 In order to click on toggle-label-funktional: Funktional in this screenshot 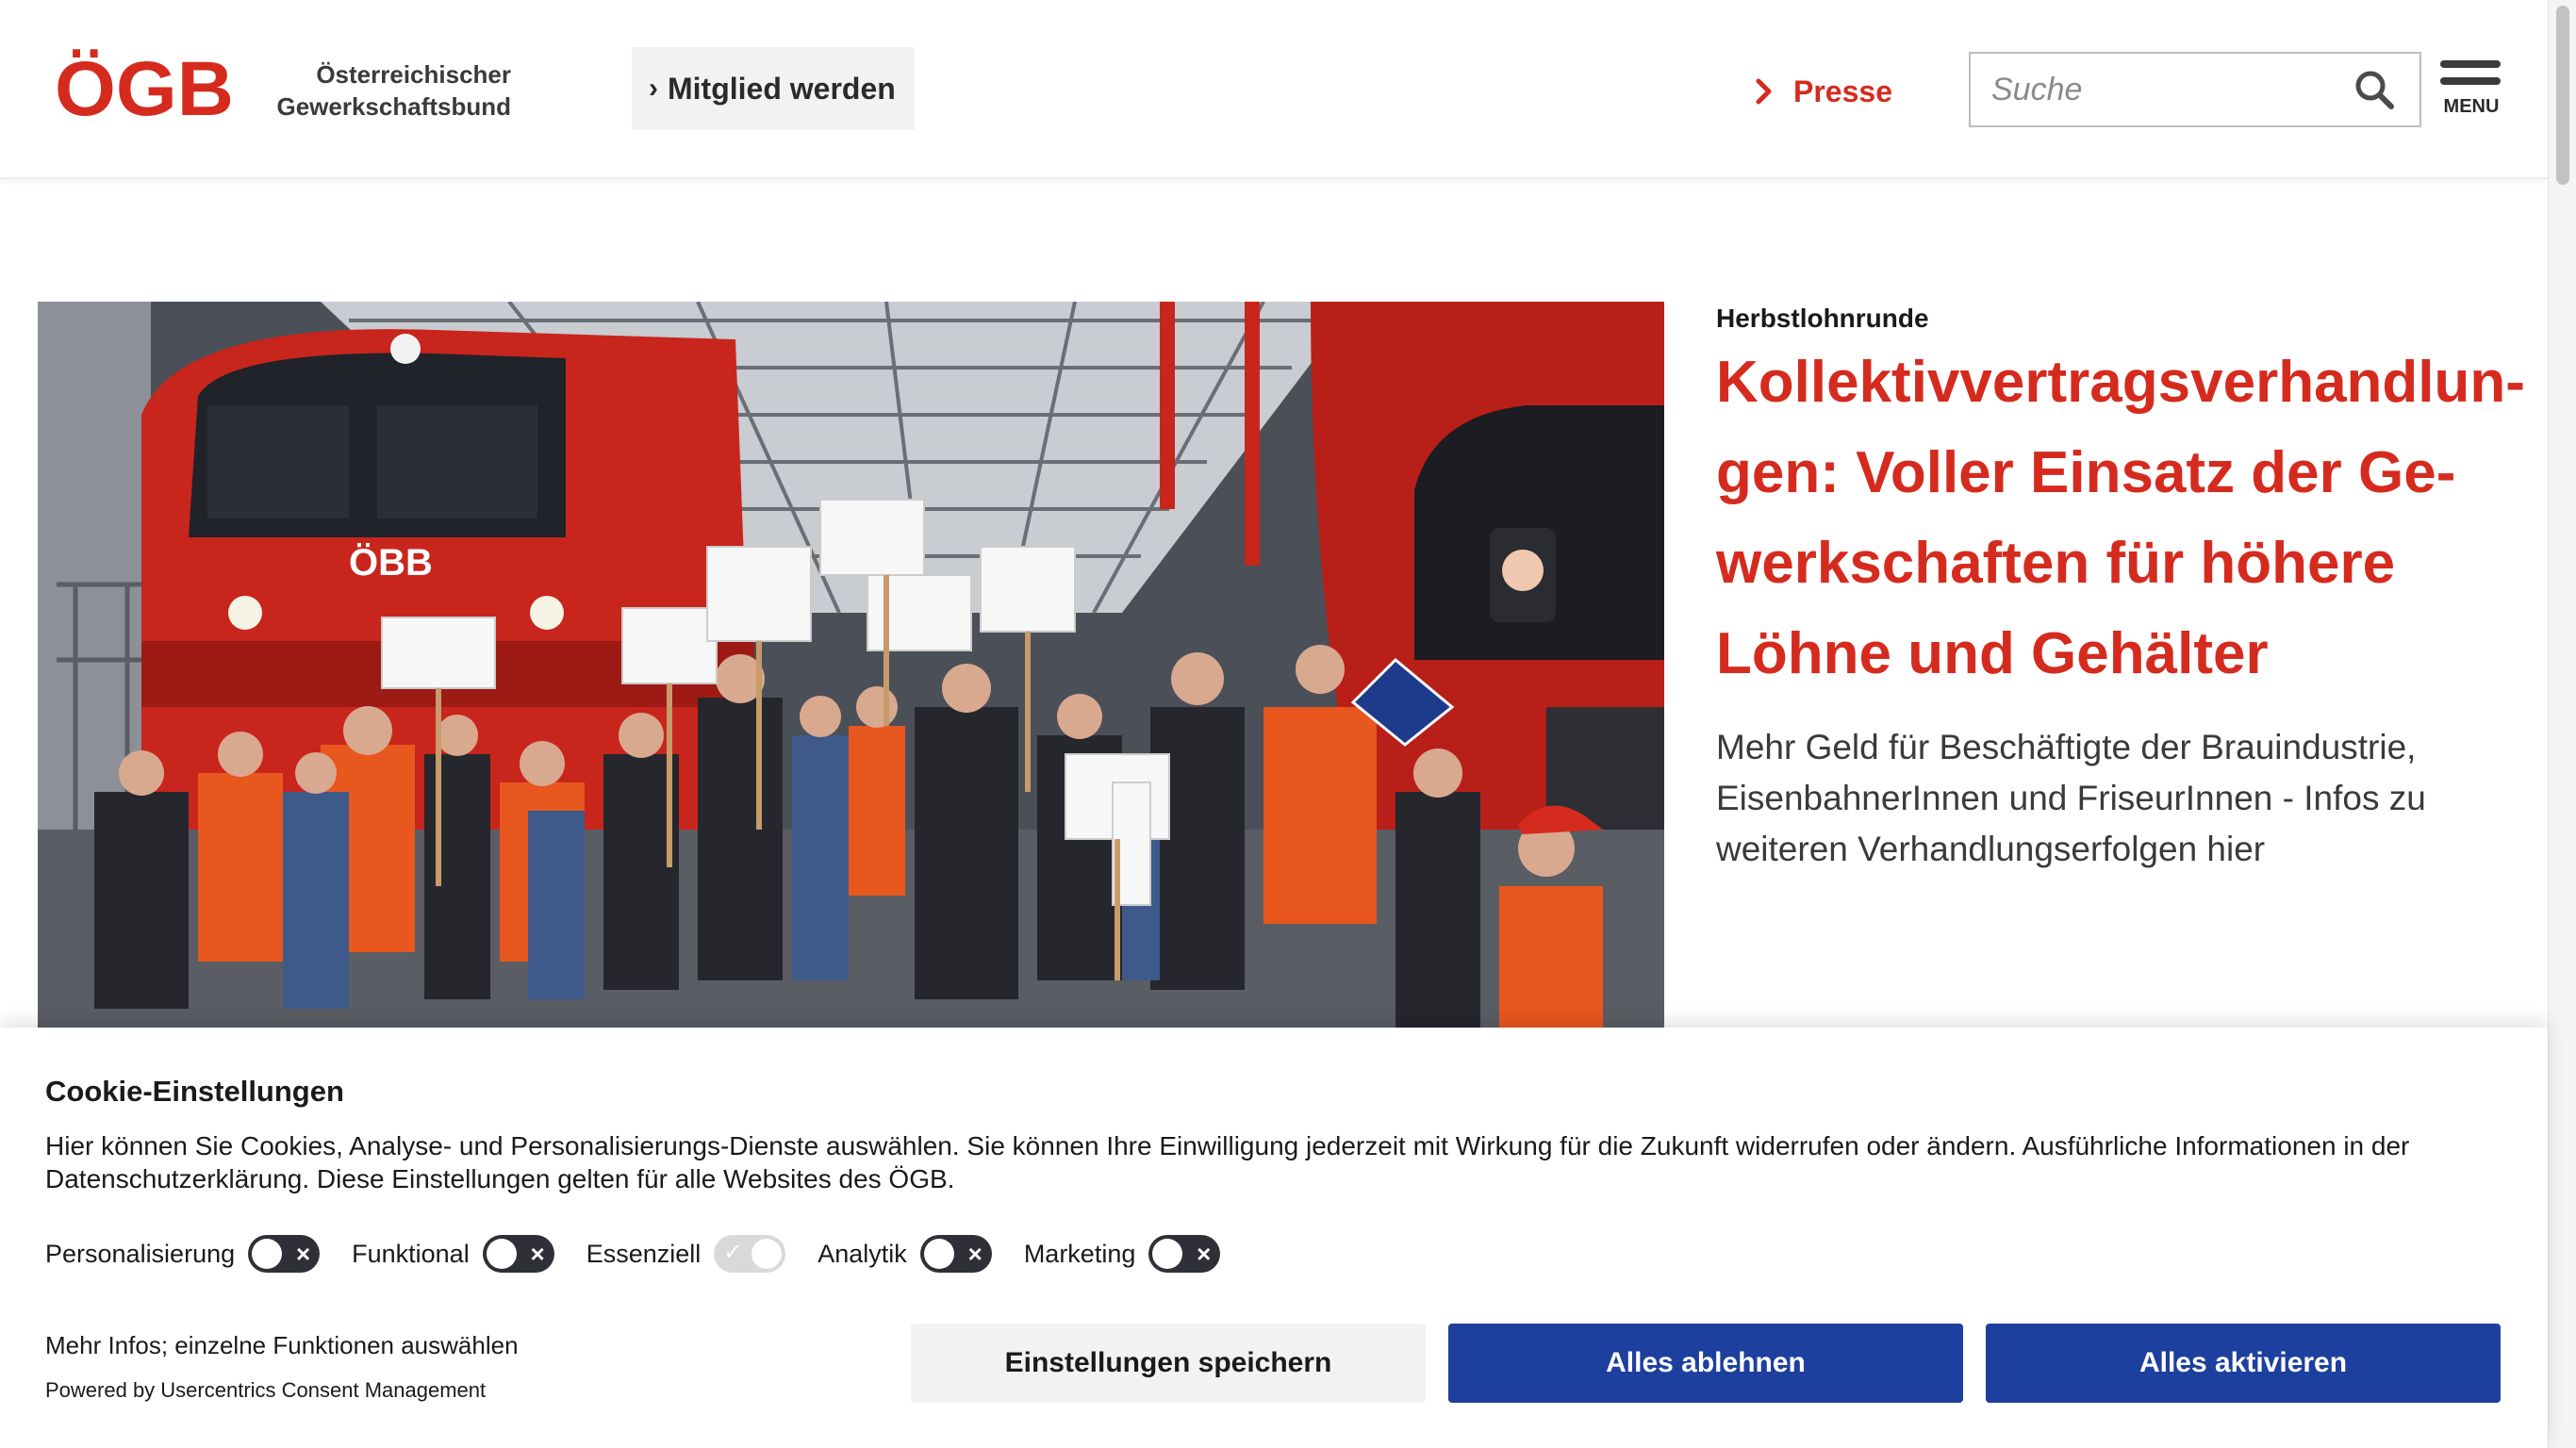, I will do `click(411, 1253)`.